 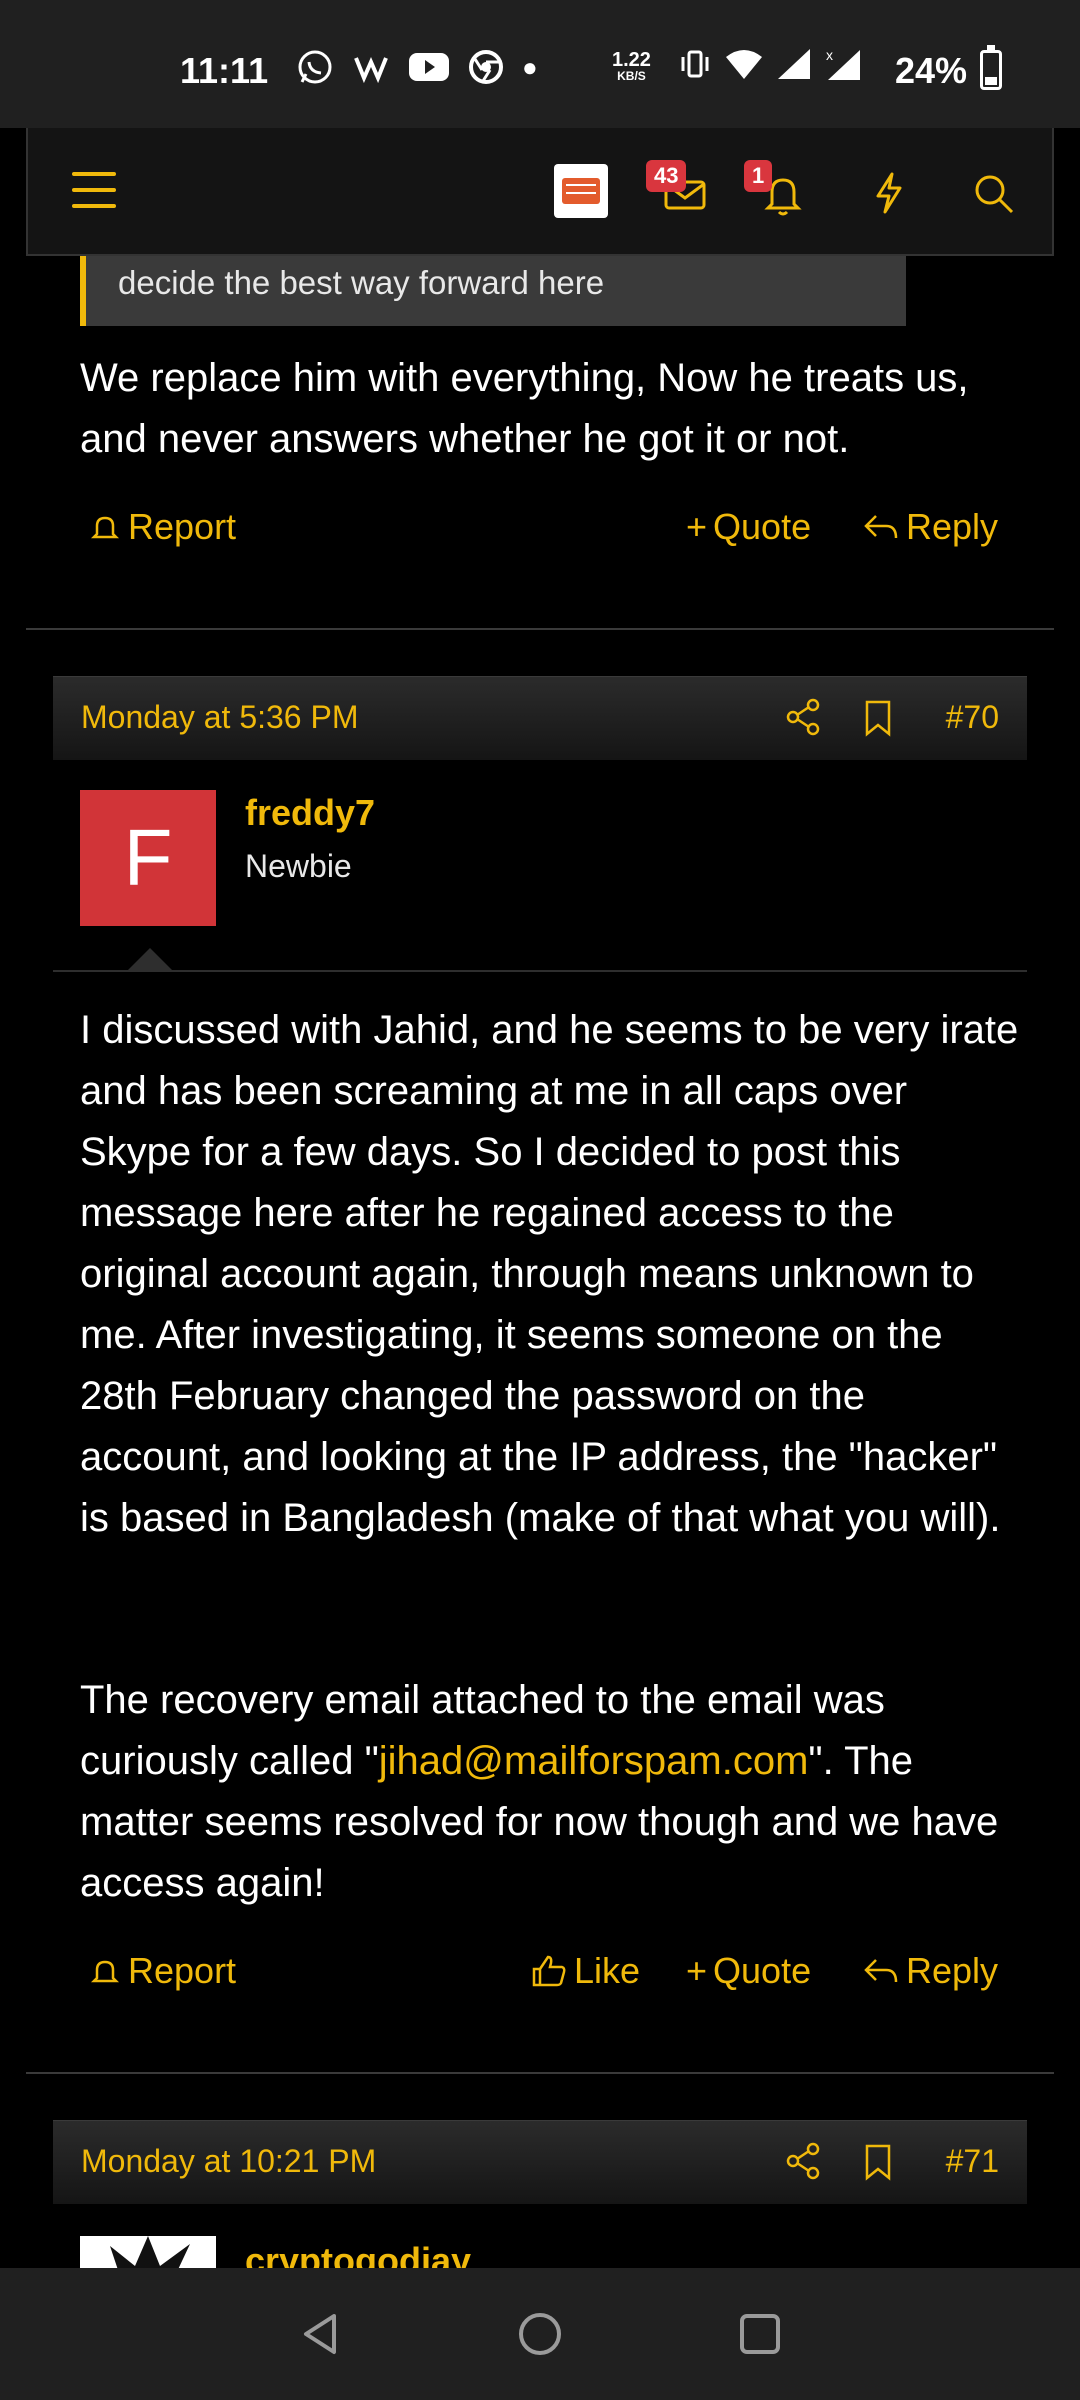 I want to click on alerts-button: 1, so click(x=776, y=189).